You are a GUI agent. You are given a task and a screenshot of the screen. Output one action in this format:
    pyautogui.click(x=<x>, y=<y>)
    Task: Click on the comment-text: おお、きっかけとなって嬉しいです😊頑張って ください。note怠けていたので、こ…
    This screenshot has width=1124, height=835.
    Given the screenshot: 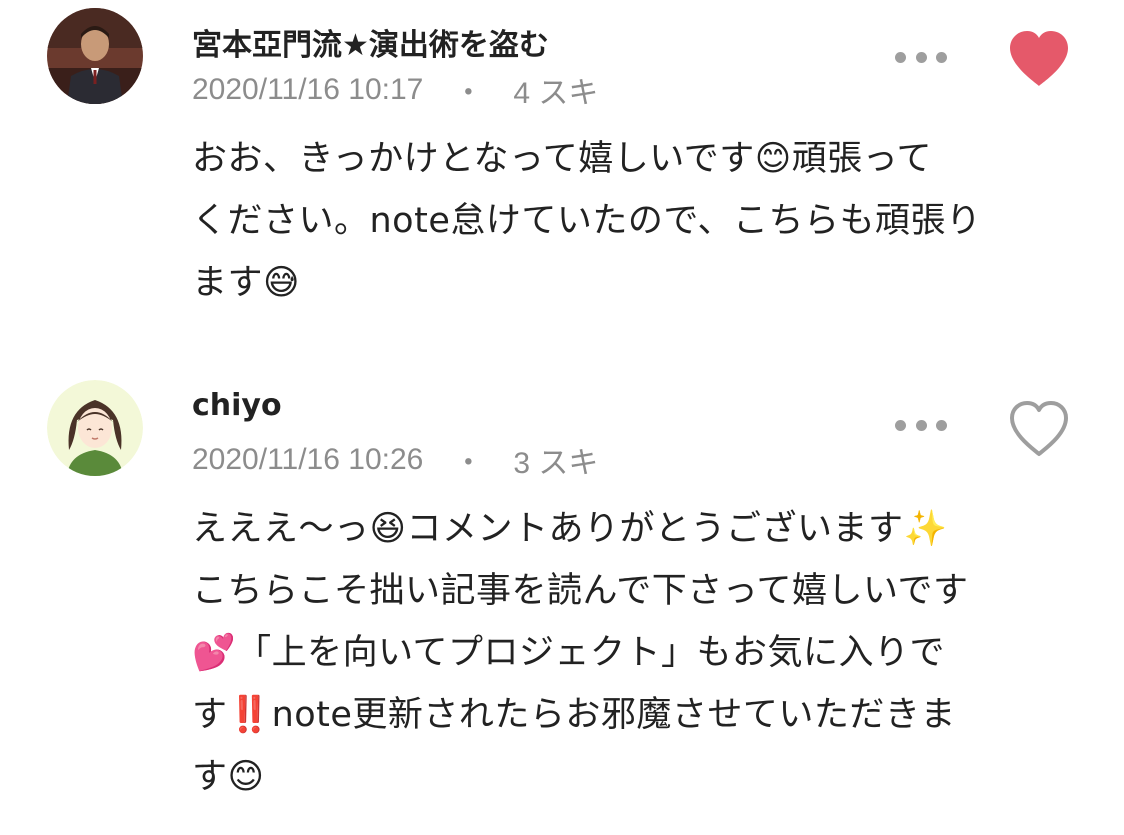 What is the action you would take?
    pyautogui.click(x=587, y=221)
    